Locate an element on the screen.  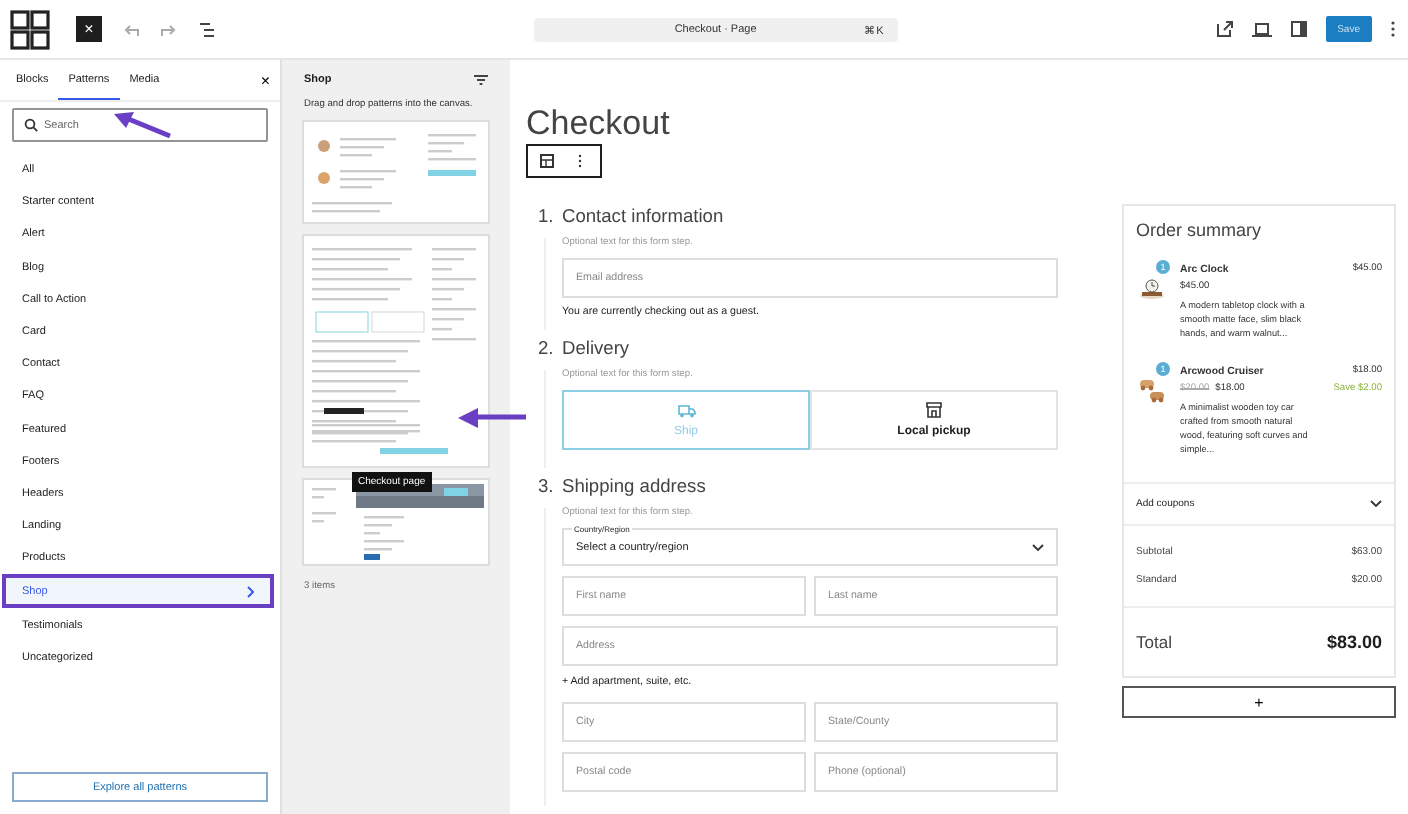
total-value: $83.00 is located at coordinates (1354, 642).